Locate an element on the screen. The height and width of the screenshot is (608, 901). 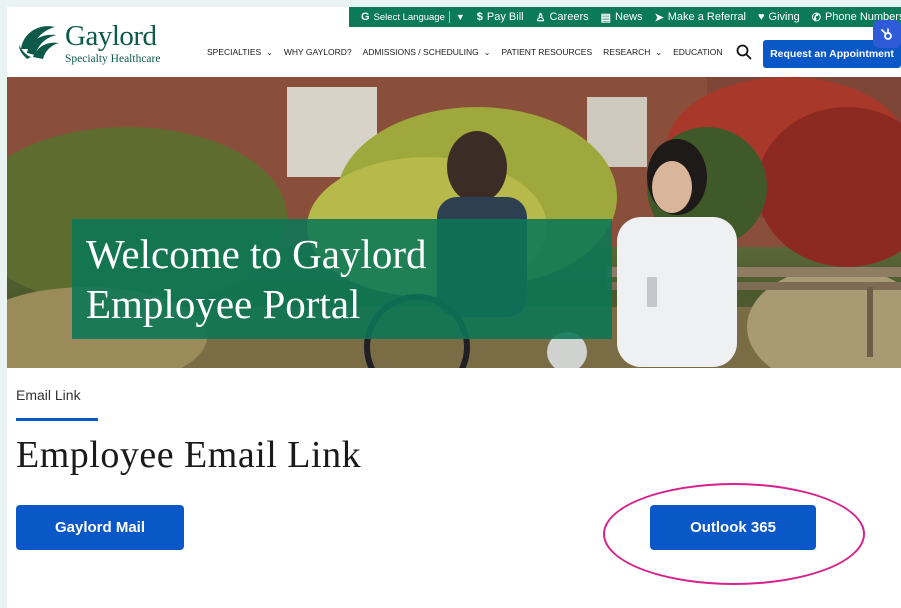
breadcrumb: Email Link is located at coordinates (48, 395).